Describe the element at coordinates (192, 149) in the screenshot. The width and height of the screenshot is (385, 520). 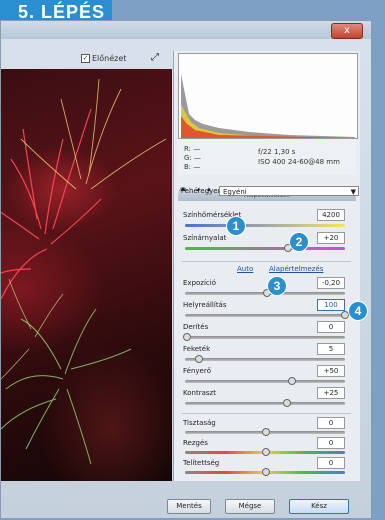
I see `readout-r: R: —` at that location.